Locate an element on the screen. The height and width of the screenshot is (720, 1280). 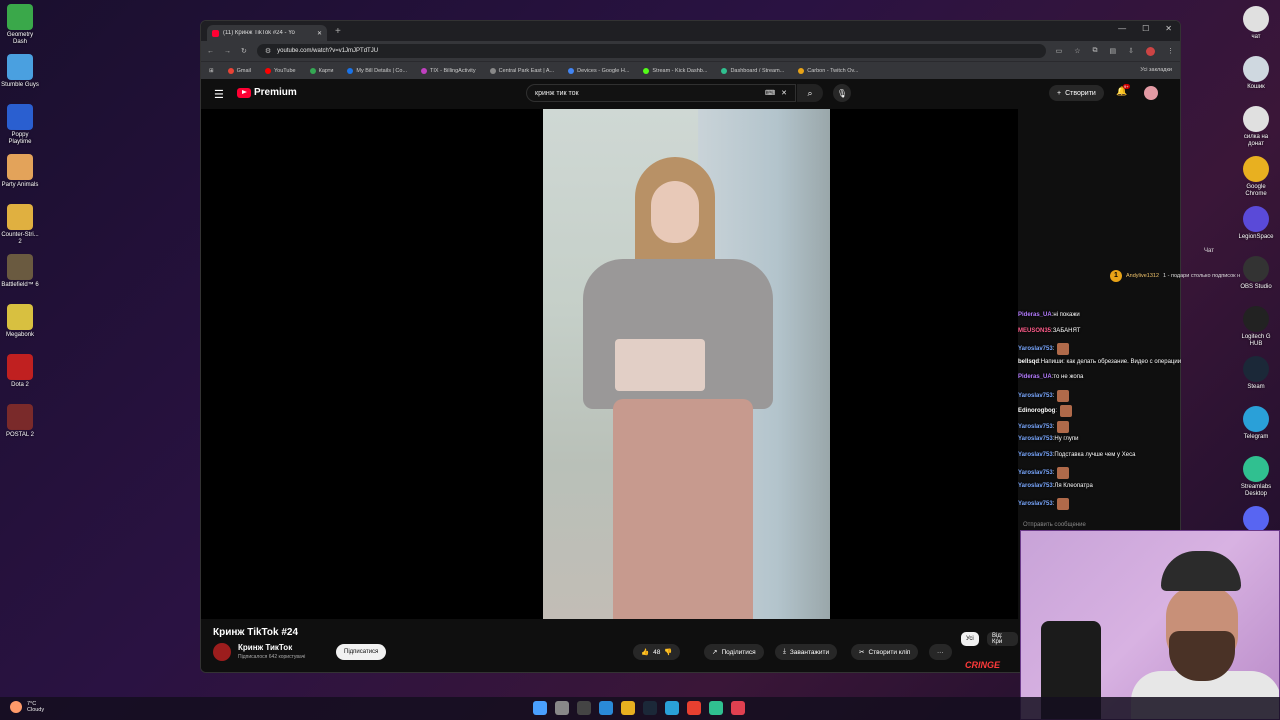
like-button: 👍 48 👎 is located at coordinates (657, 652).